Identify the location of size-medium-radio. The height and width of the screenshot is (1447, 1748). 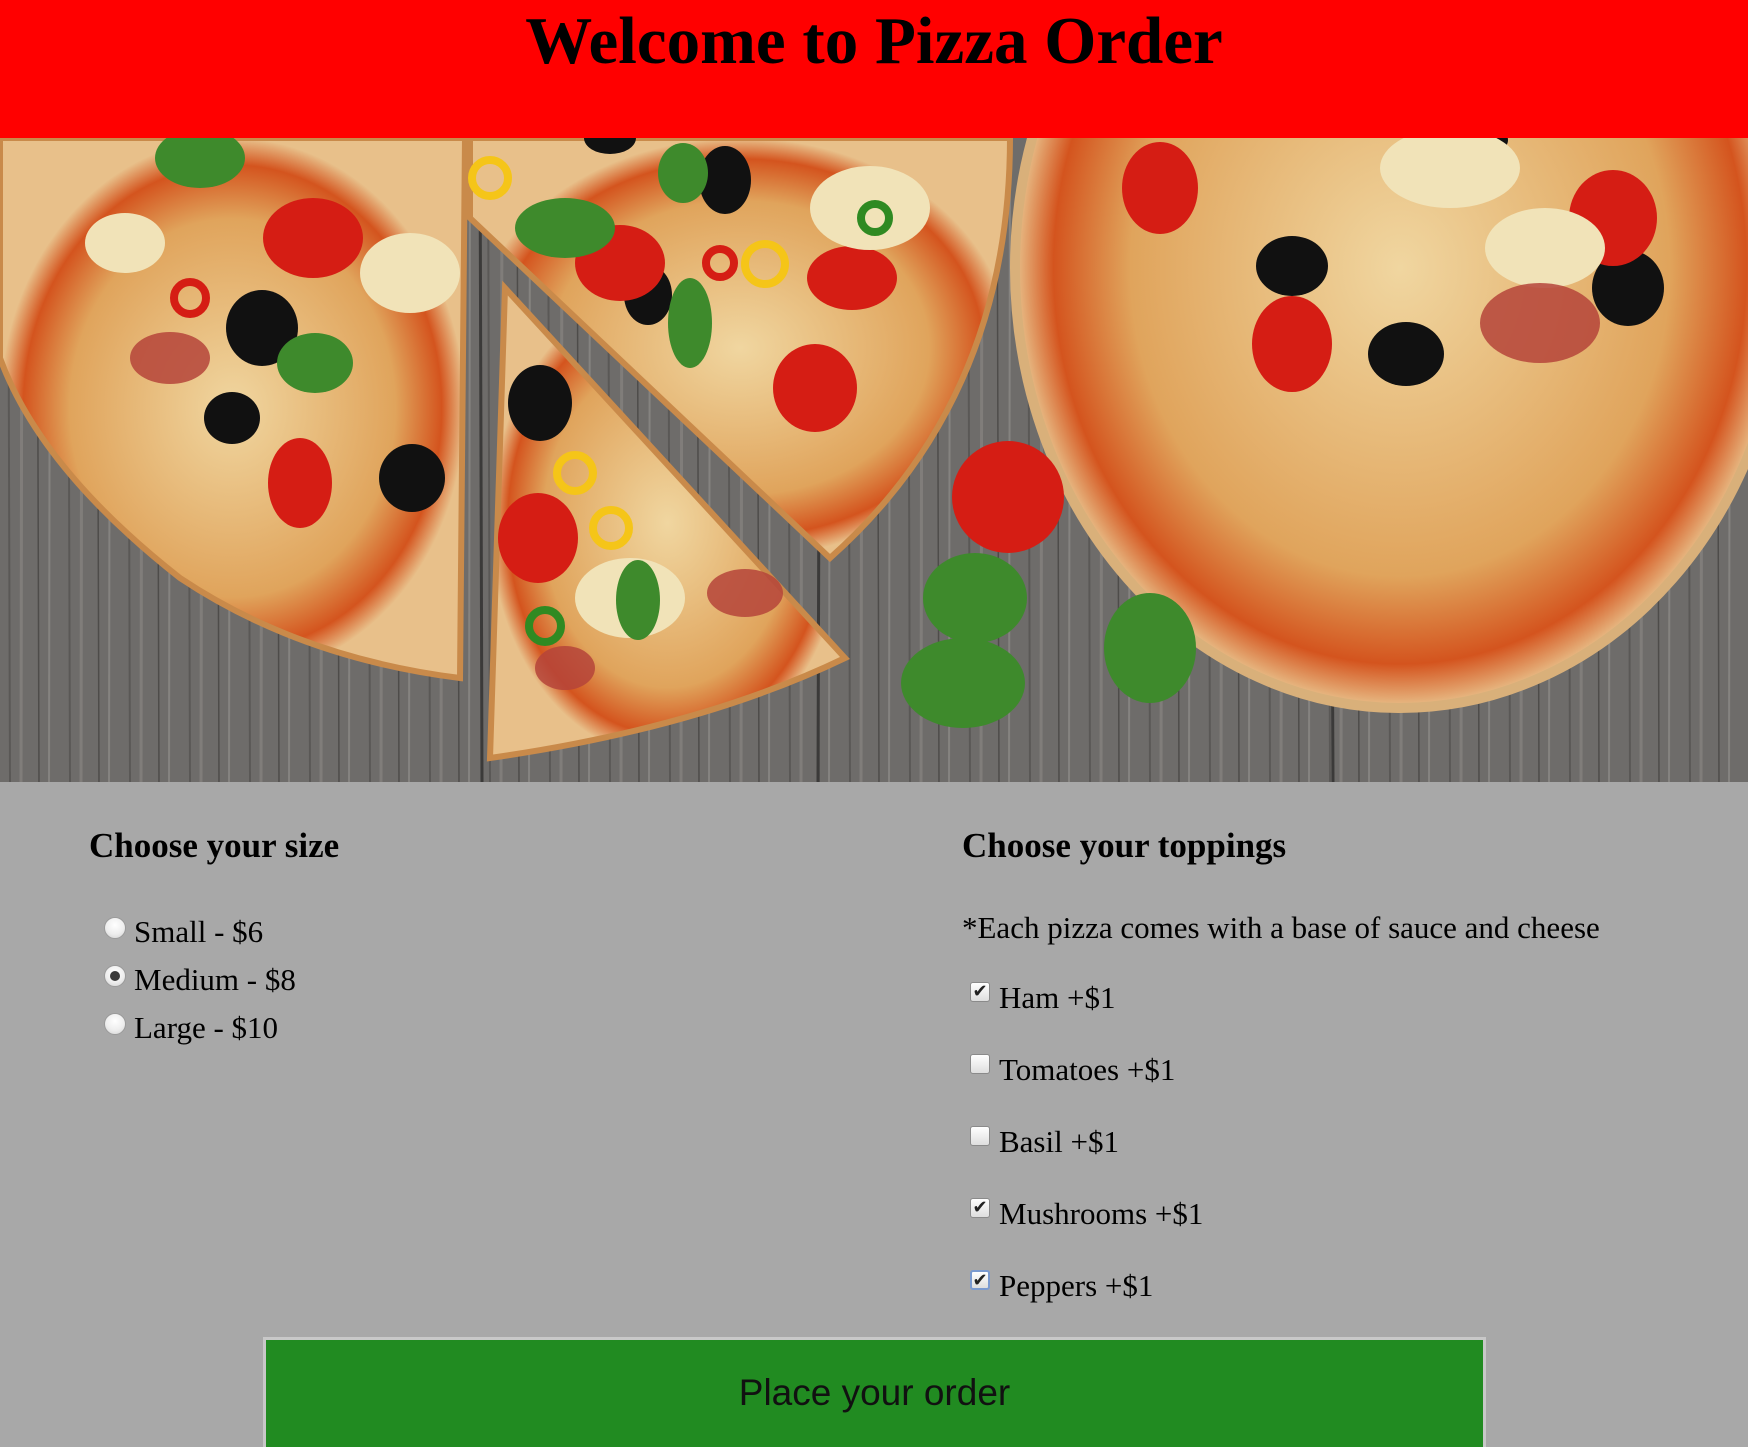
(115, 976).